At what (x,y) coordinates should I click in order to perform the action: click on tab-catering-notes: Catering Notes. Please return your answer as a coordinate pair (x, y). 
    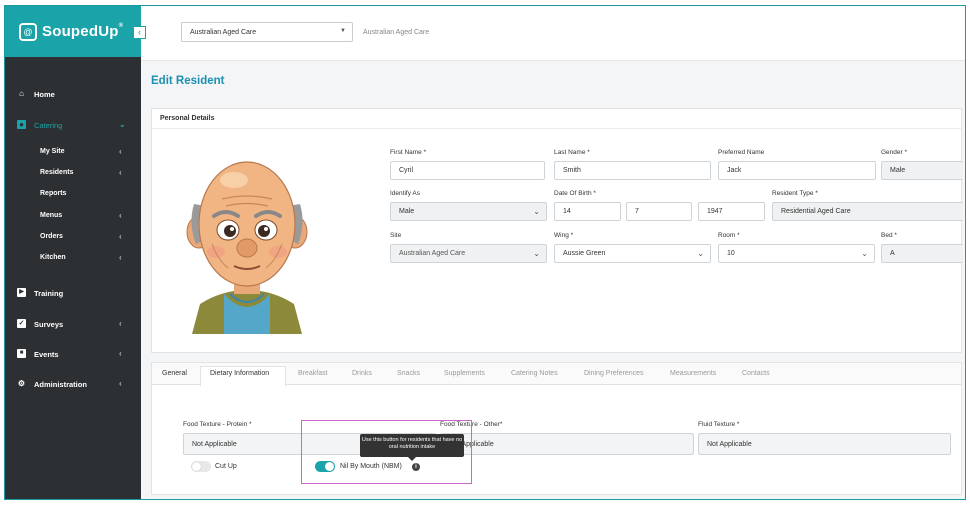
    Looking at the image, I should click on (534, 373).